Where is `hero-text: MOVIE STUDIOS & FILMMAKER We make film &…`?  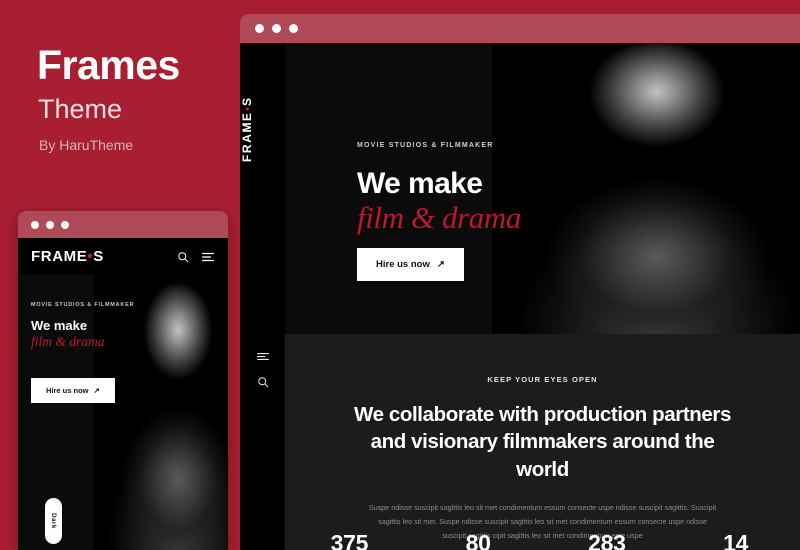
hero-text: MOVIE STUDIOS & FILMMAKER We make film &… is located at coordinates (439, 189).